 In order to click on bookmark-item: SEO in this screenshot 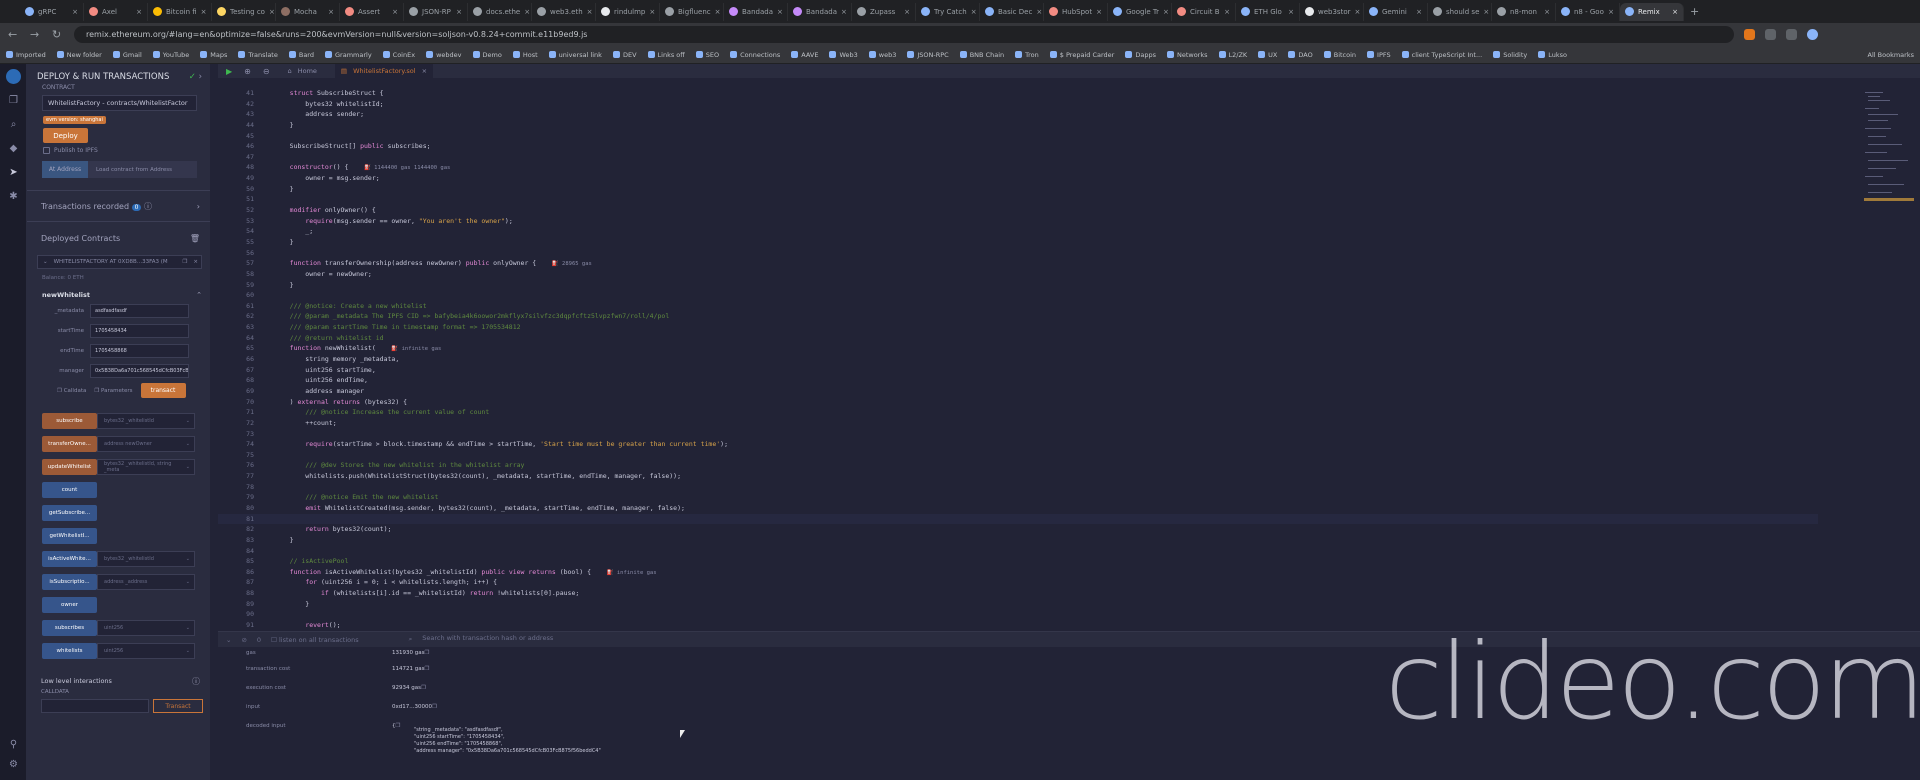, I will do `click(707, 55)`.